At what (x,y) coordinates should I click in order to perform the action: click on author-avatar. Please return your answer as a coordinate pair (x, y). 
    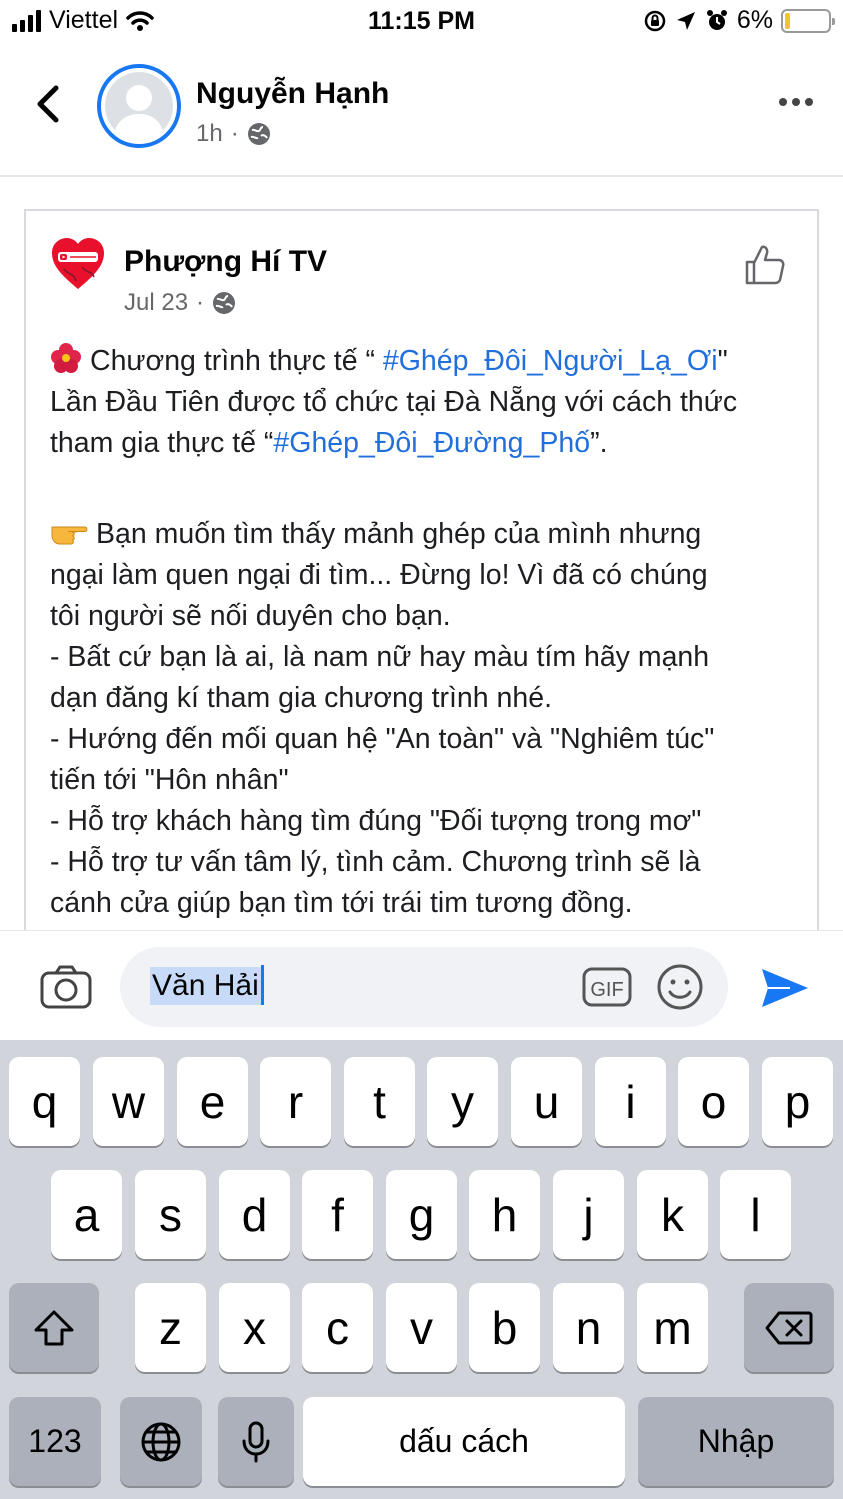
    Looking at the image, I should click on (139, 106).